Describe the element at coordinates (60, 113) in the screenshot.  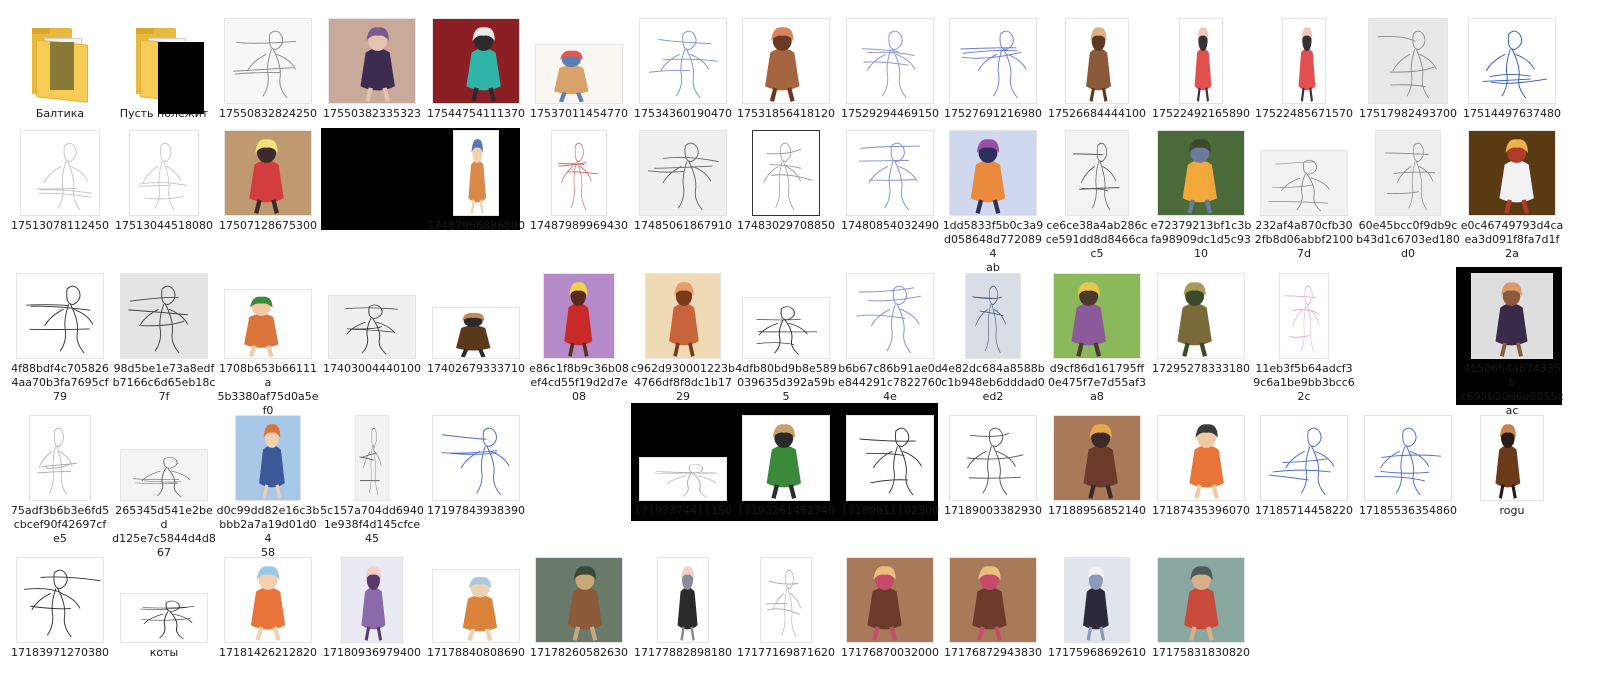
I see `file-name: Балтика` at that location.